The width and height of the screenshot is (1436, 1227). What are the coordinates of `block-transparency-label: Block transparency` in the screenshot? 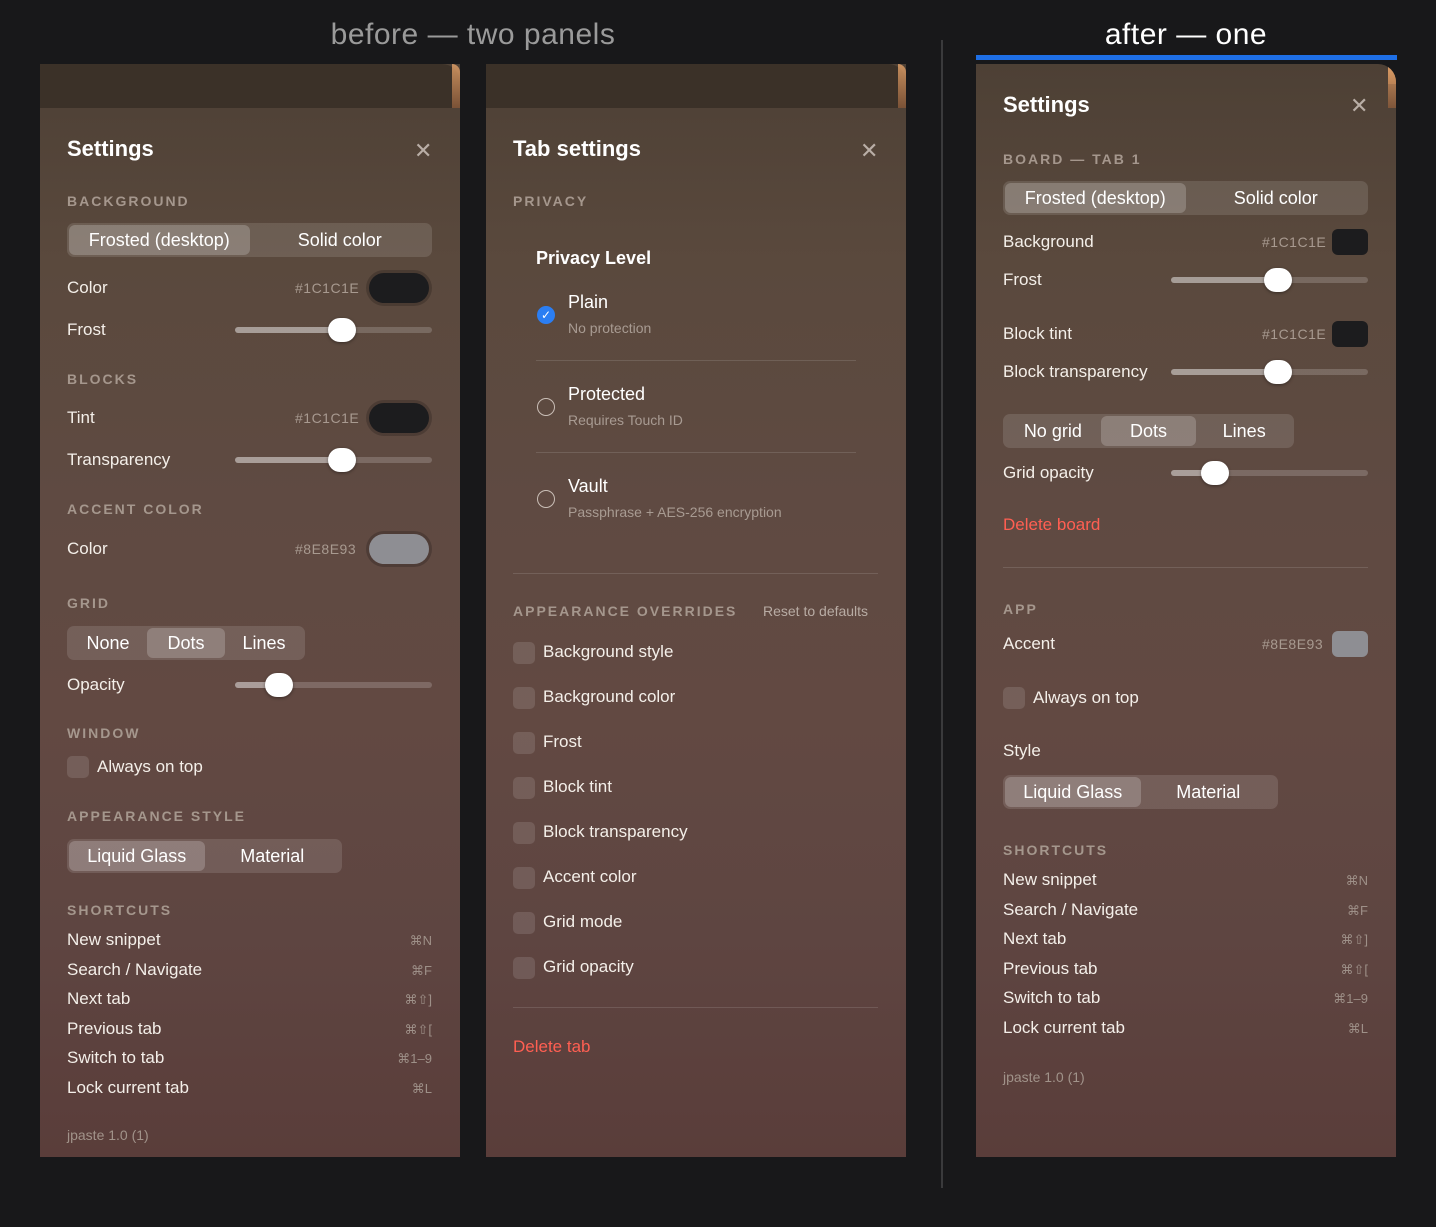 It's located at (1075, 371).